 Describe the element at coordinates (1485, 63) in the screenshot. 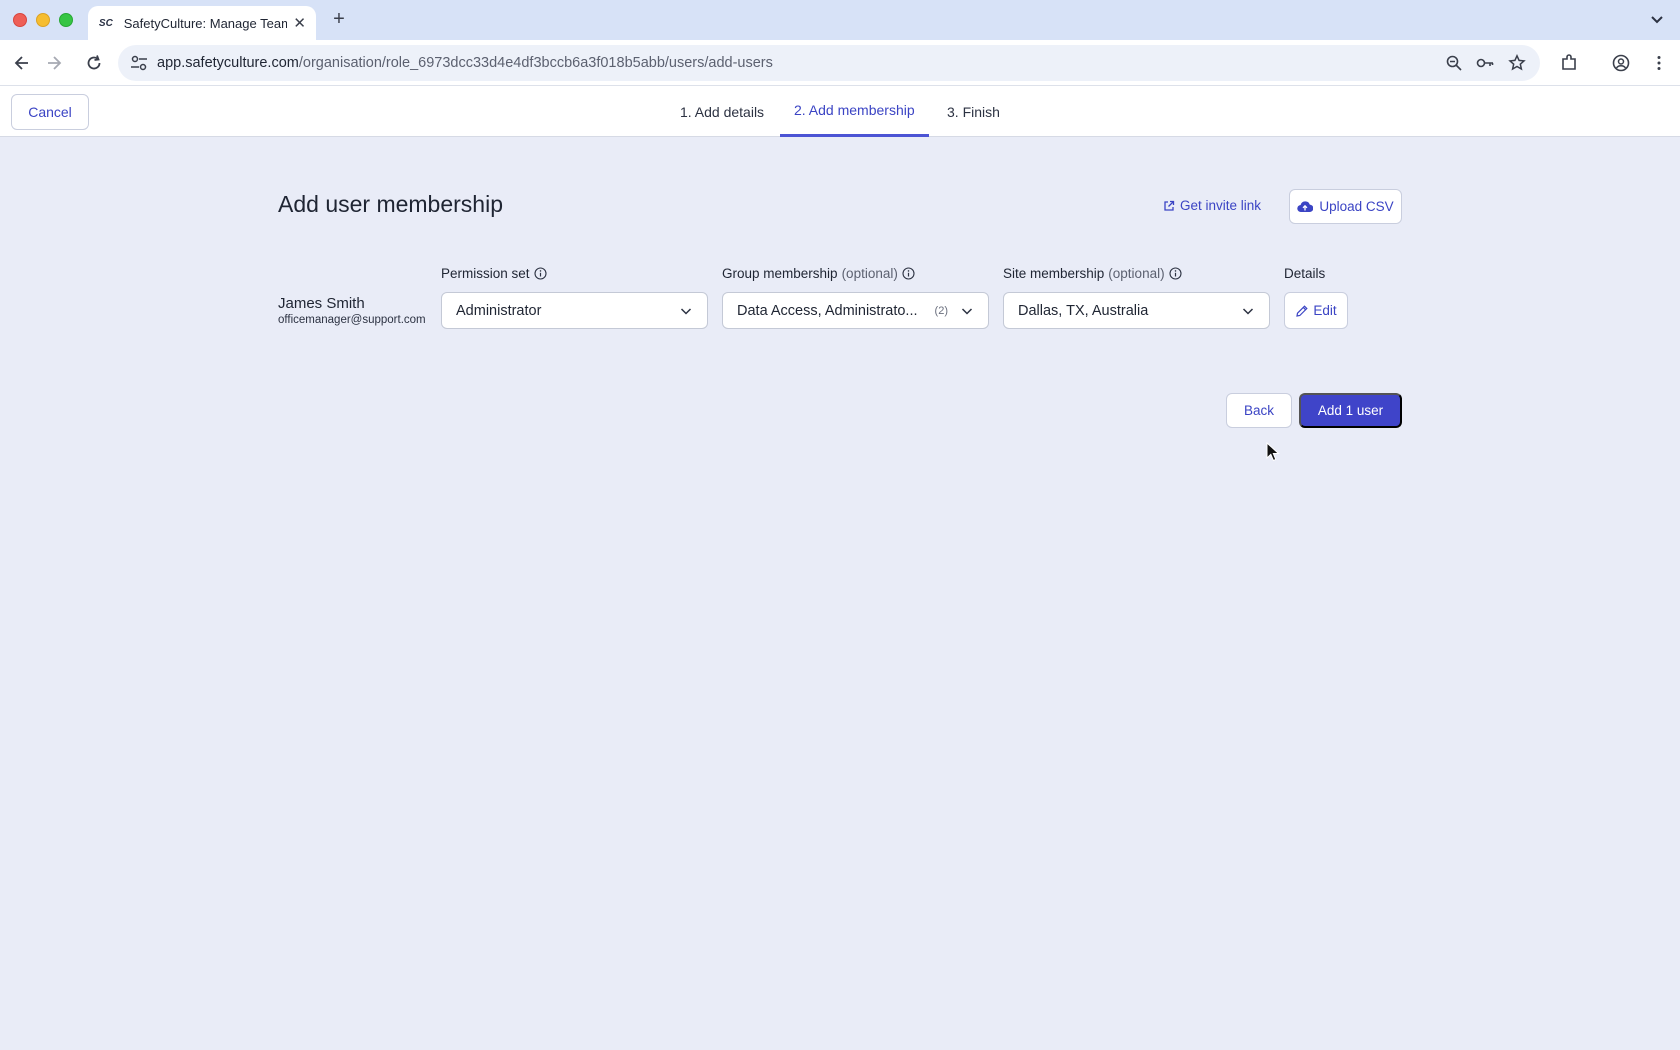

I see `password-key-icon` at that location.